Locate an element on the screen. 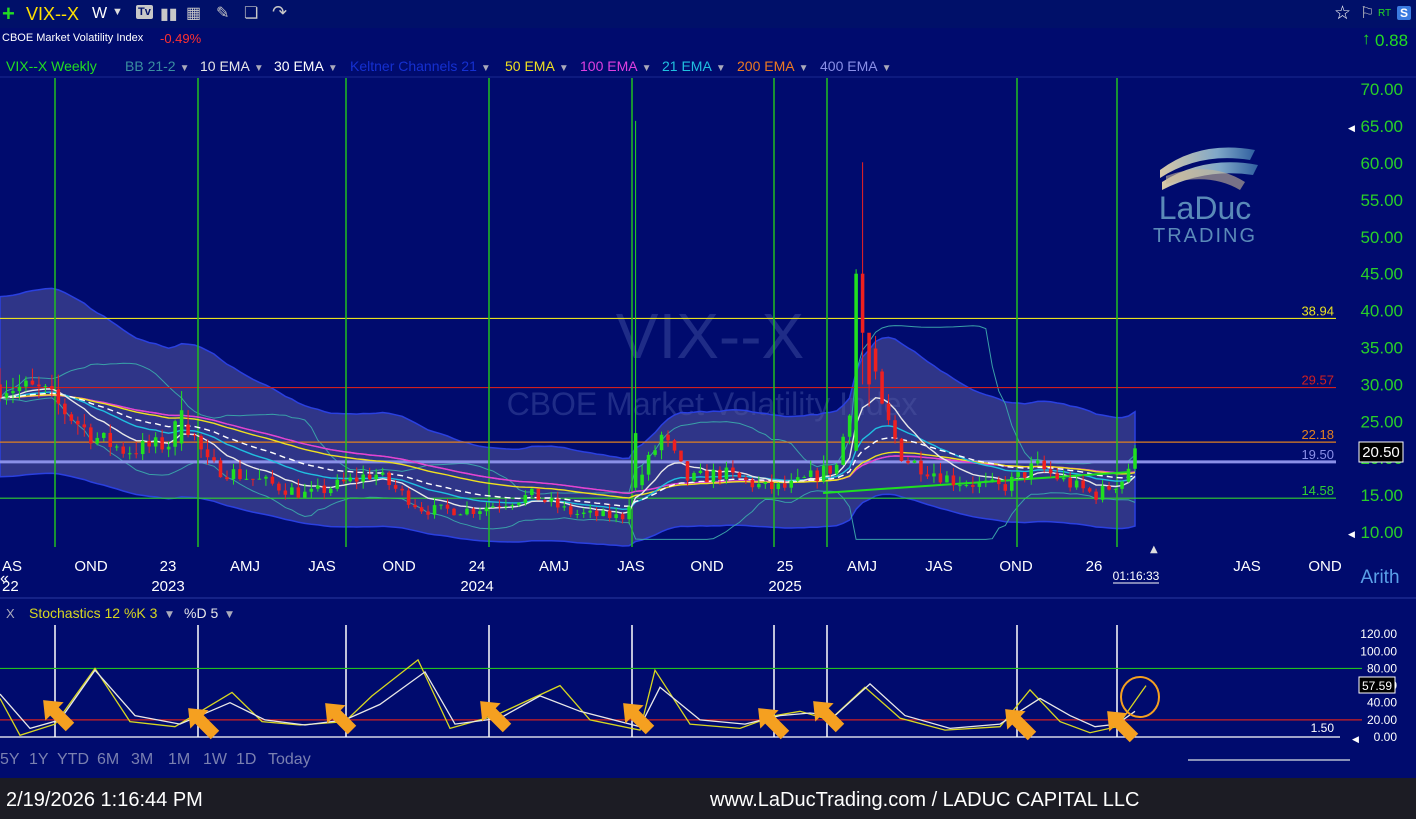  stoch-label: Stochastics 12 %K 3 is located at coordinates (93, 613).